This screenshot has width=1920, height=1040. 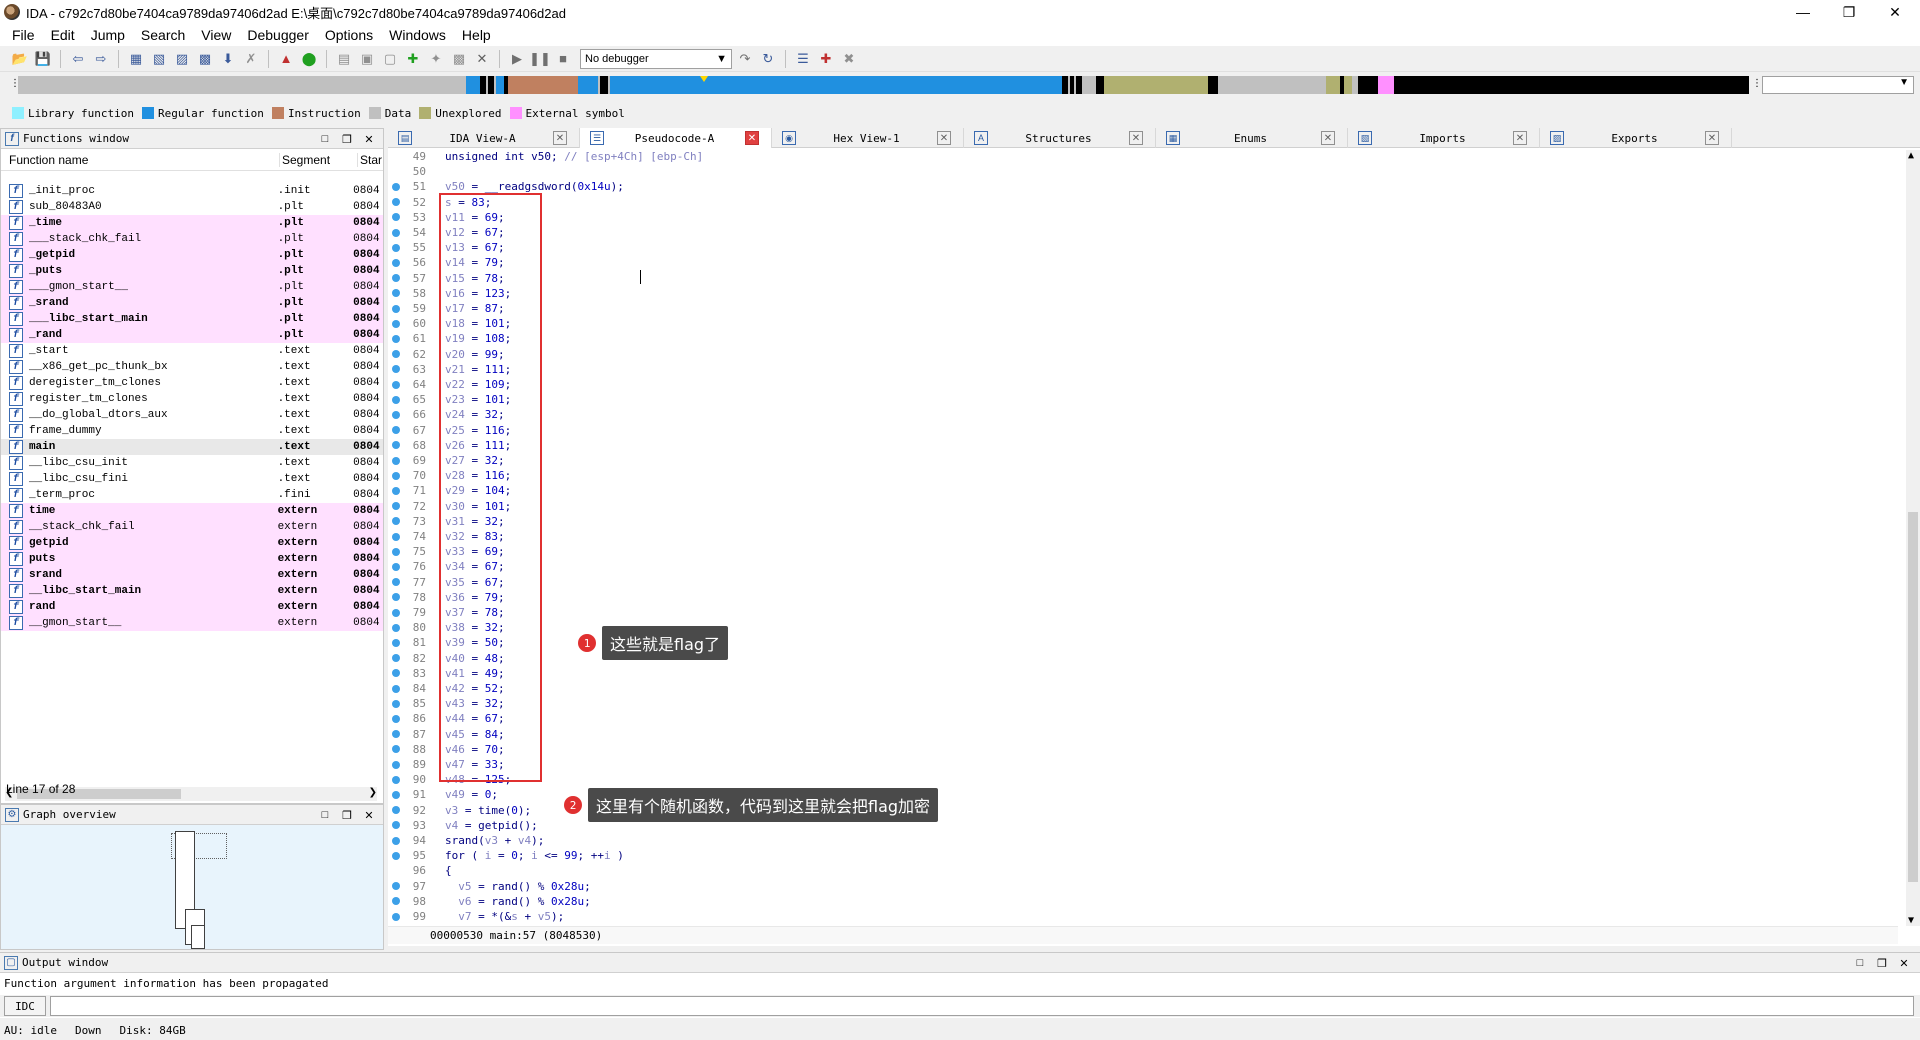 I want to click on code-vscrollbar: ▲ ▼, so click(x=1913, y=538).